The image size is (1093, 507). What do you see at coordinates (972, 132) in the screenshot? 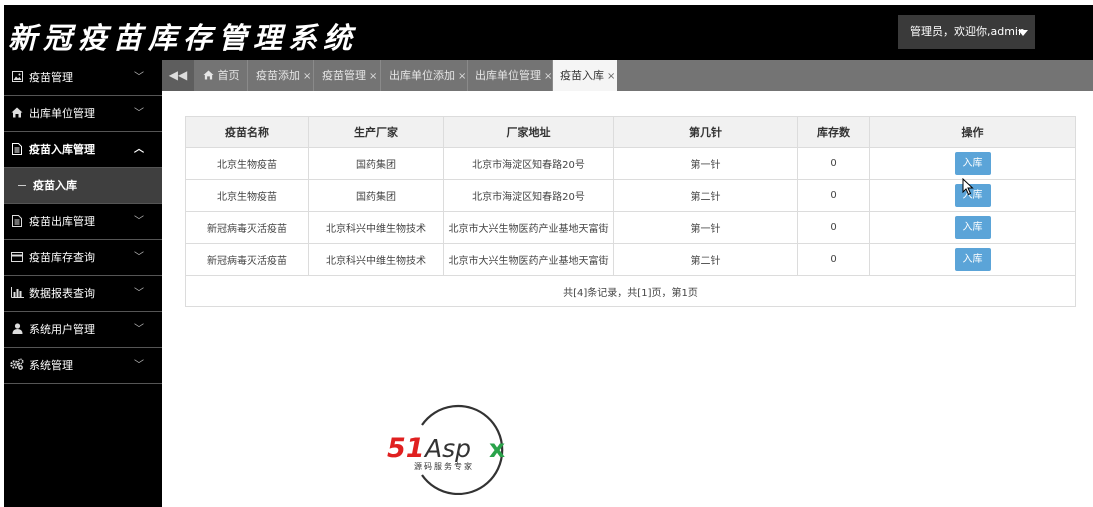
I see `column-header: 操作` at bounding box center [972, 132].